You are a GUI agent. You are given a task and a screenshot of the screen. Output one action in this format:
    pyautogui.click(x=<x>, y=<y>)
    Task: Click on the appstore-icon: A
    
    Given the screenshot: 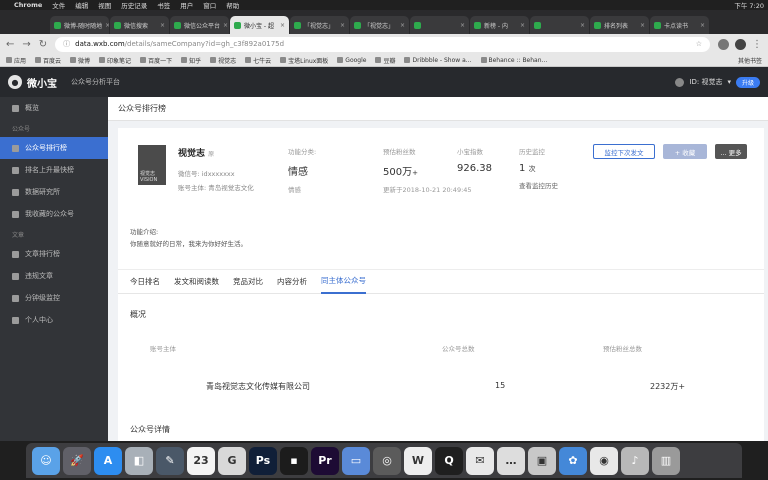 What is the action you would take?
    pyautogui.click(x=108, y=460)
    